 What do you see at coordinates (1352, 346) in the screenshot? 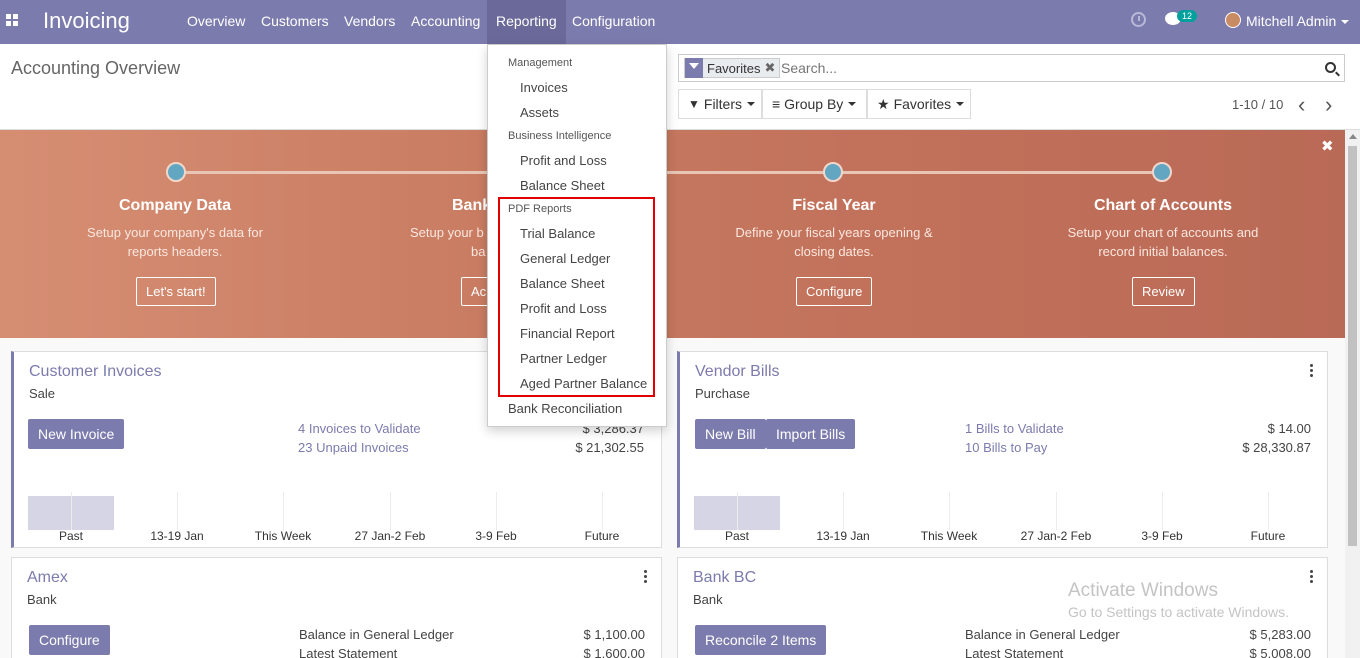
I see `scroll-thumb` at bounding box center [1352, 346].